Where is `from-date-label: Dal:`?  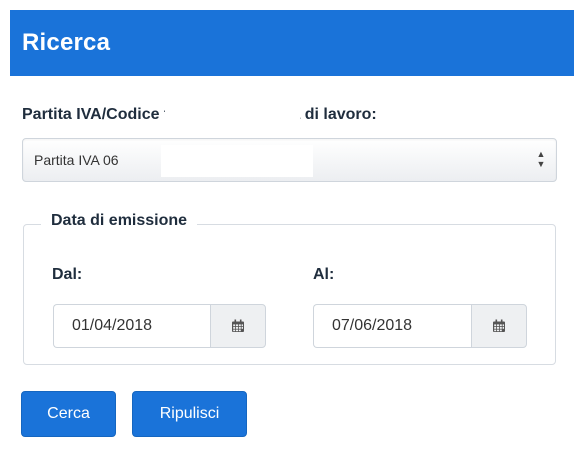 from-date-label: Dal: is located at coordinates (67, 274).